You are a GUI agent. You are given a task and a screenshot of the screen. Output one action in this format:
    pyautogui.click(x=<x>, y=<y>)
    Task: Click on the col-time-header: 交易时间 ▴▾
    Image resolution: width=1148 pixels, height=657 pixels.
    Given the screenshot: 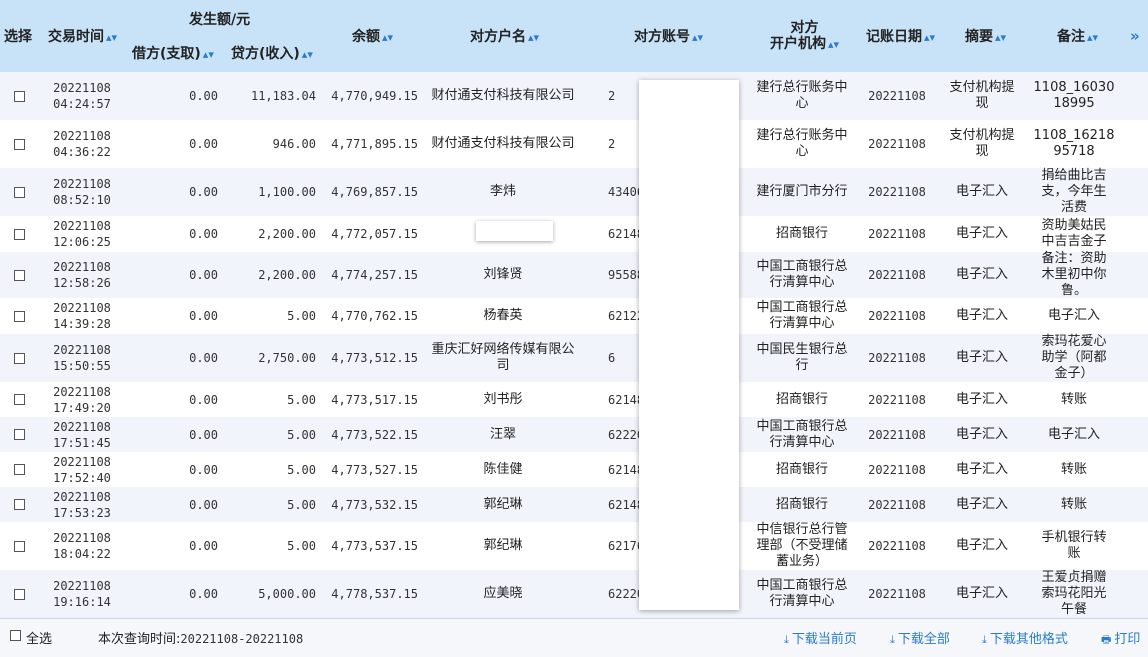 What is the action you would take?
    pyautogui.click(x=82, y=37)
    